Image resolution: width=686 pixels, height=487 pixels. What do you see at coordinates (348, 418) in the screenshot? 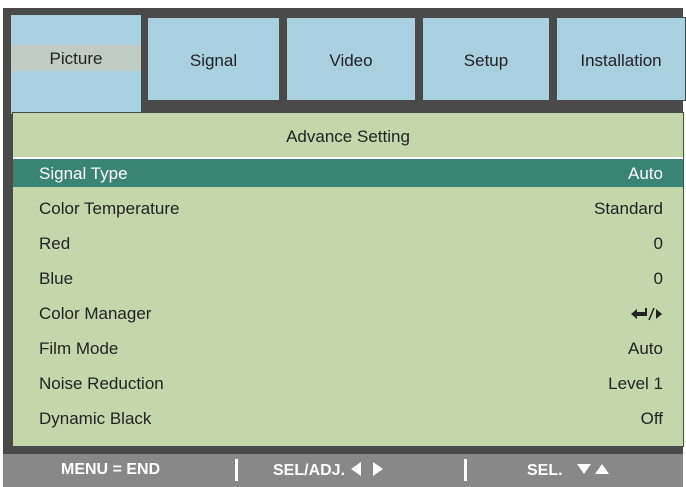
I see `row-dynamic-black: Dynamic Black Off` at bounding box center [348, 418].